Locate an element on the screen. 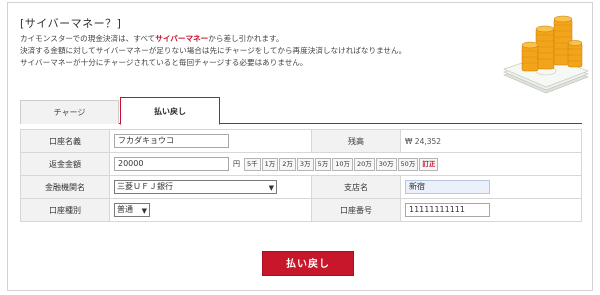 The image size is (600, 295). amount-chip-200k: 20万 is located at coordinates (364, 164).